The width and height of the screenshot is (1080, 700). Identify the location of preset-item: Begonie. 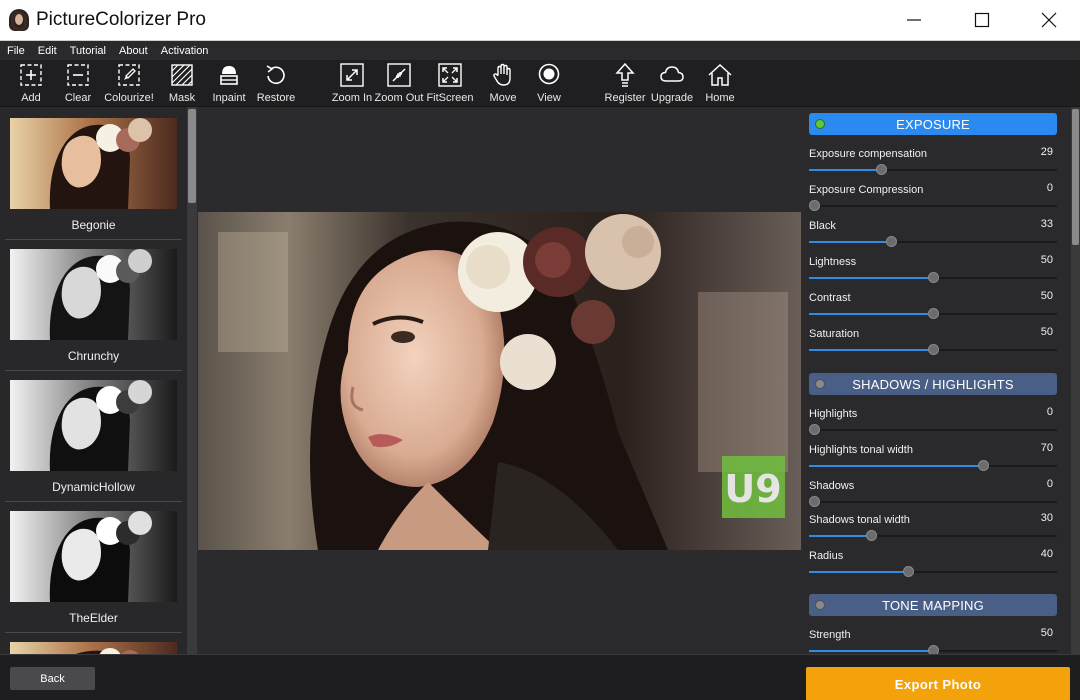
(93, 173).